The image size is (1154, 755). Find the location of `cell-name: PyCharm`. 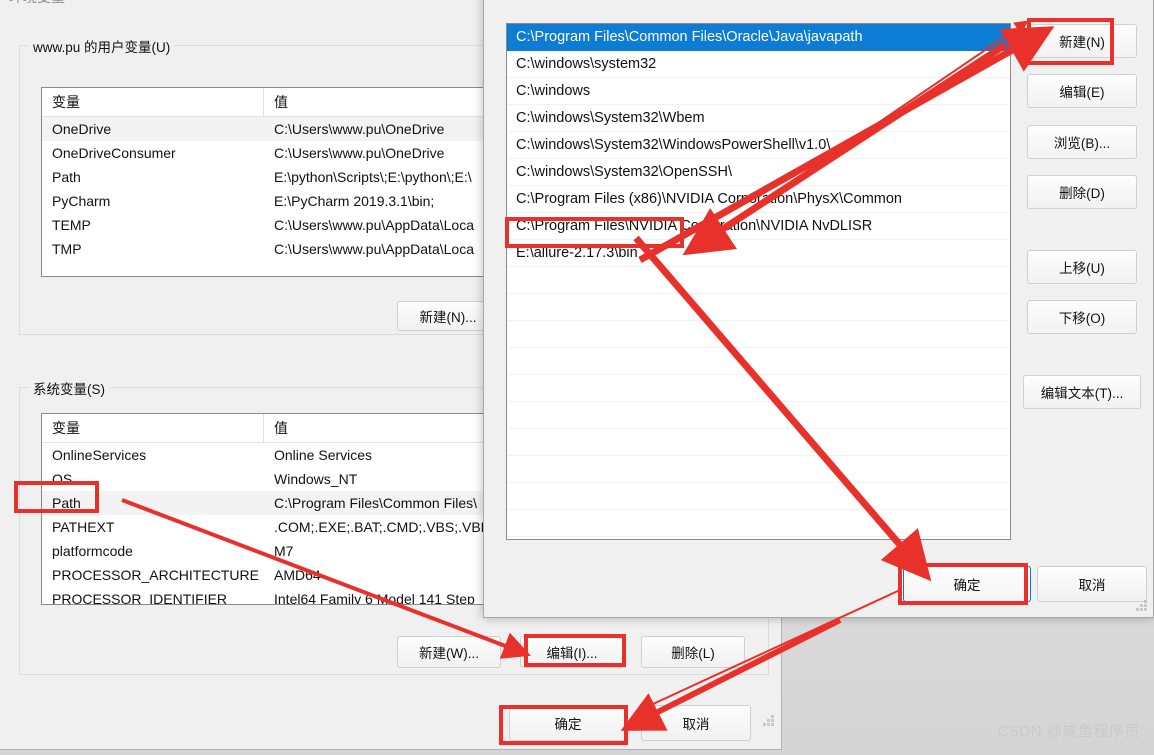

cell-name: PyCharm is located at coordinates (81, 201).